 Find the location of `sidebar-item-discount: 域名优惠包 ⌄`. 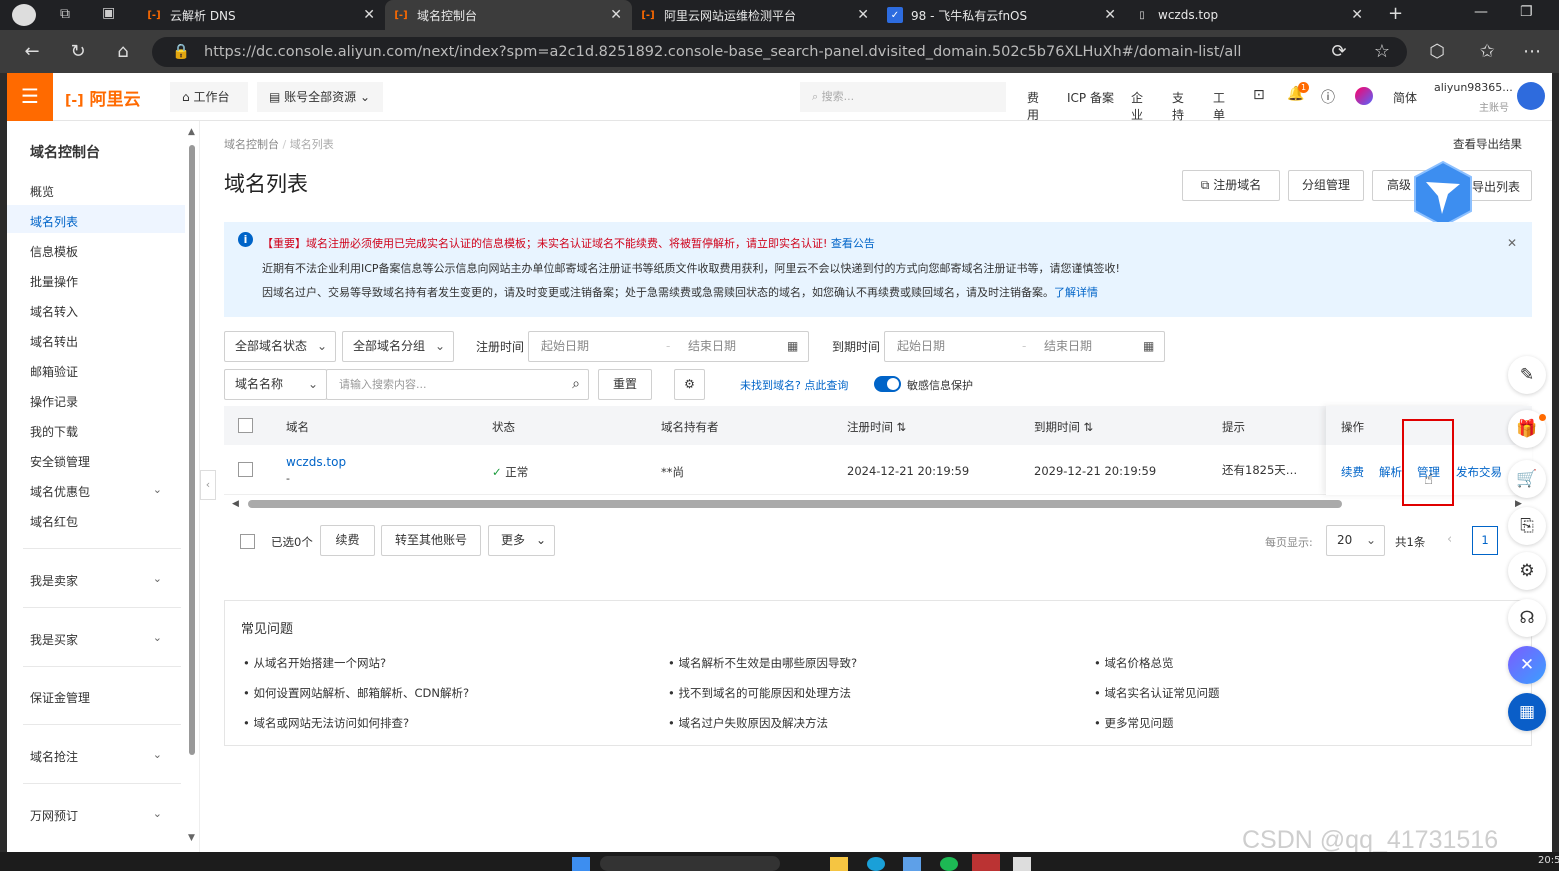

sidebar-item-discount: 域名优惠包 ⌄ is located at coordinates (96, 491).